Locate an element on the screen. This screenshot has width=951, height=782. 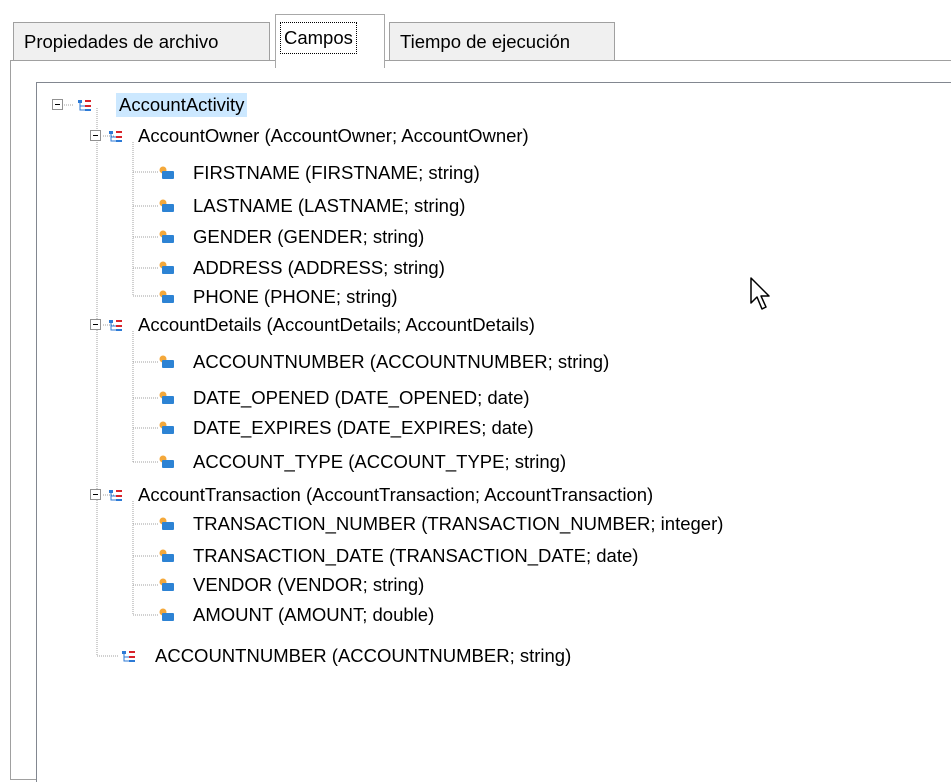
tab-propiedades-de-archivo: Propiedades de archivo is located at coordinates (141, 41).